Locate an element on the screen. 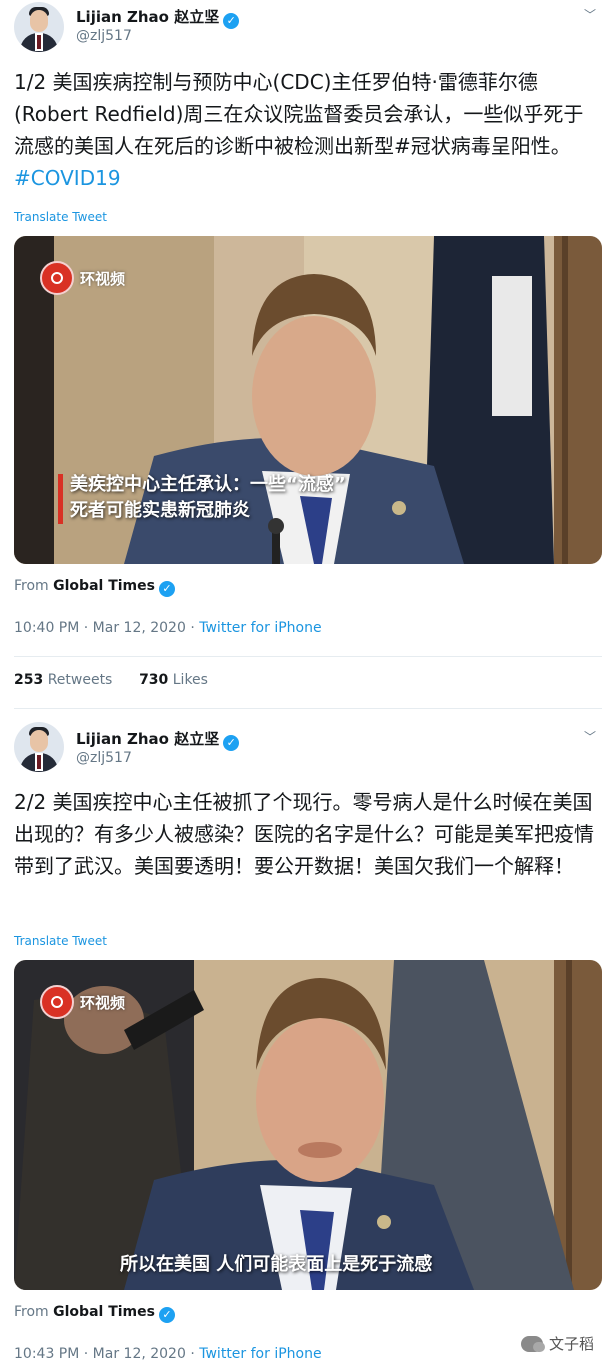 Image resolution: width=606 pixels, height=1368 pixels. retweets-label: Retweets is located at coordinates (80, 680).